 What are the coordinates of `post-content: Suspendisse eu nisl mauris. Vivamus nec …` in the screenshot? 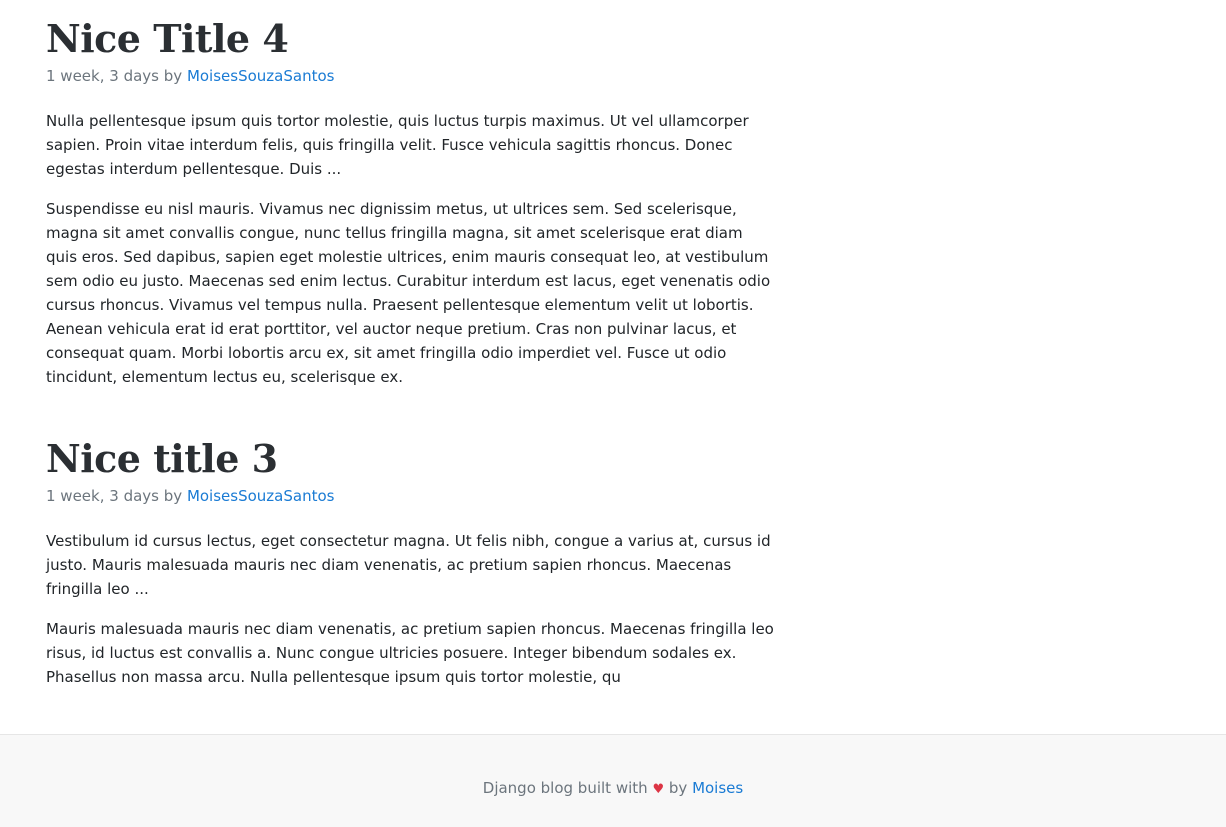 It's located at (408, 293).